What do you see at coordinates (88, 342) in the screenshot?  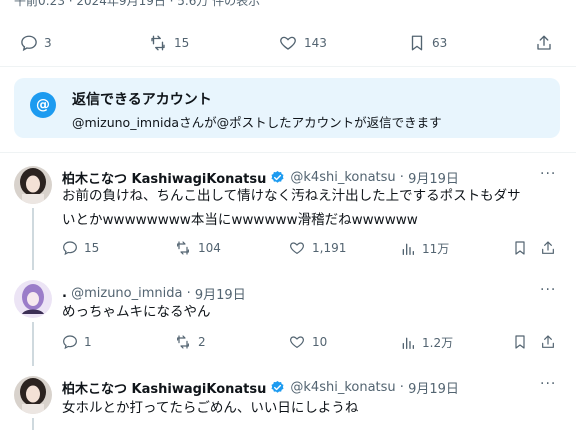 I see `reply-count: 1` at bounding box center [88, 342].